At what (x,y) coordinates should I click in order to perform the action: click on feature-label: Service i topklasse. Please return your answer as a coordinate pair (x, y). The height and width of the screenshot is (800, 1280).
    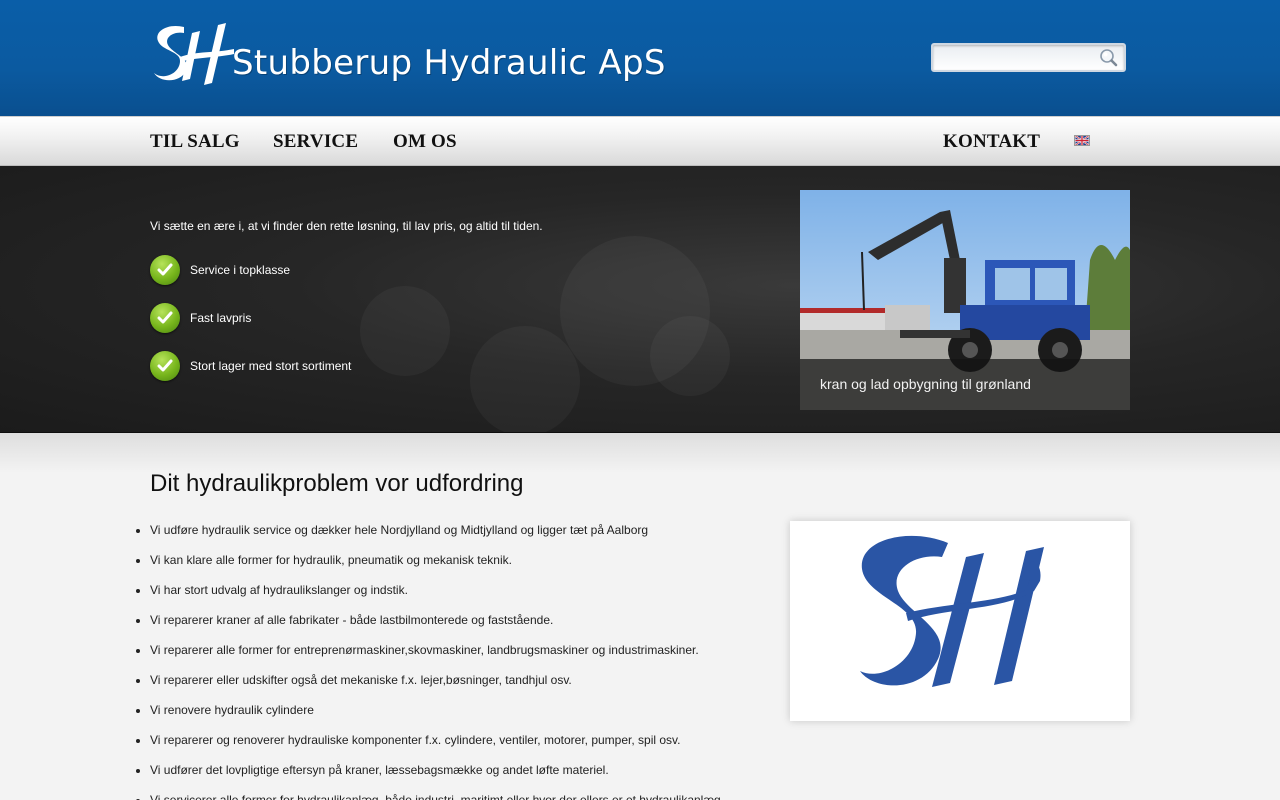
    Looking at the image, I should click on (240, 270).